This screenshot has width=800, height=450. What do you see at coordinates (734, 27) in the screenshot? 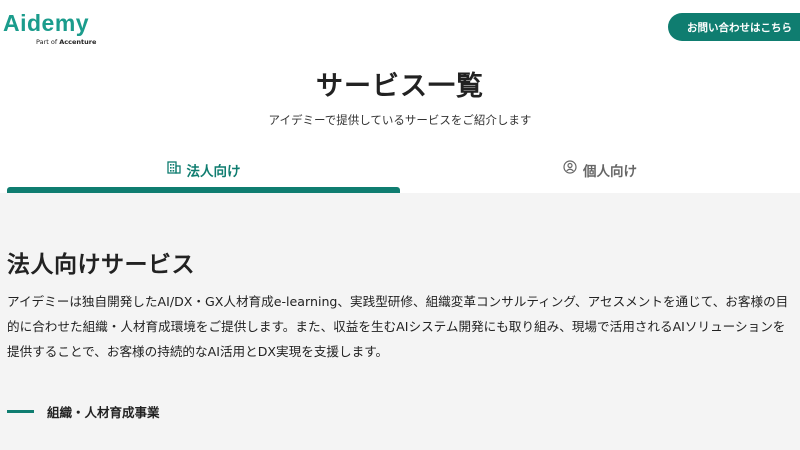
I see `contact-button: お問い合わせはこちら` at bounding box center [734, 27].